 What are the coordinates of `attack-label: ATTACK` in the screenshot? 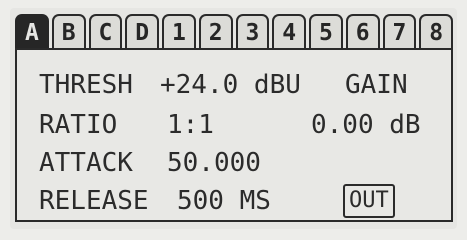 It's located at (86, 163).